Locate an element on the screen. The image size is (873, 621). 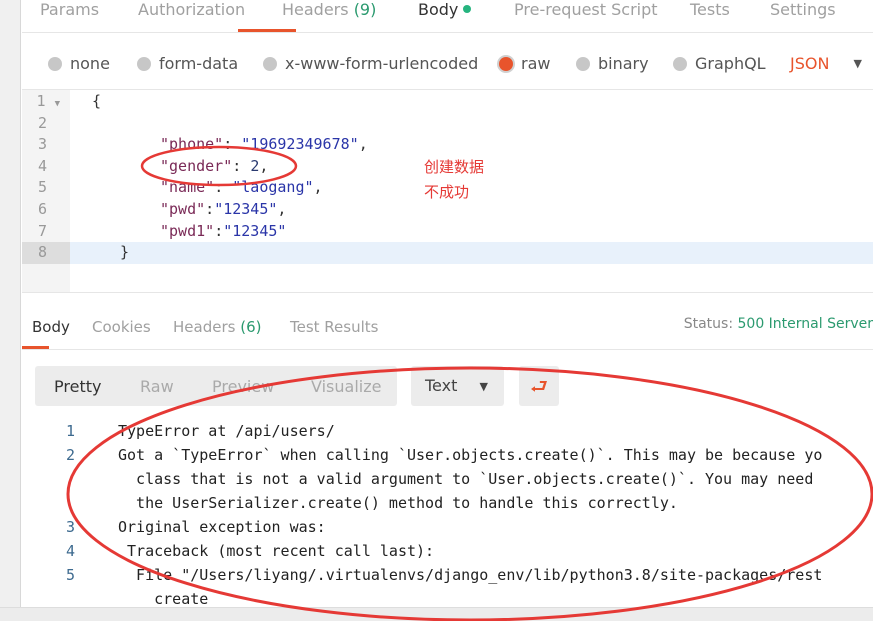
radio-graphql: GraphQL is located at coordinates (719, 63).